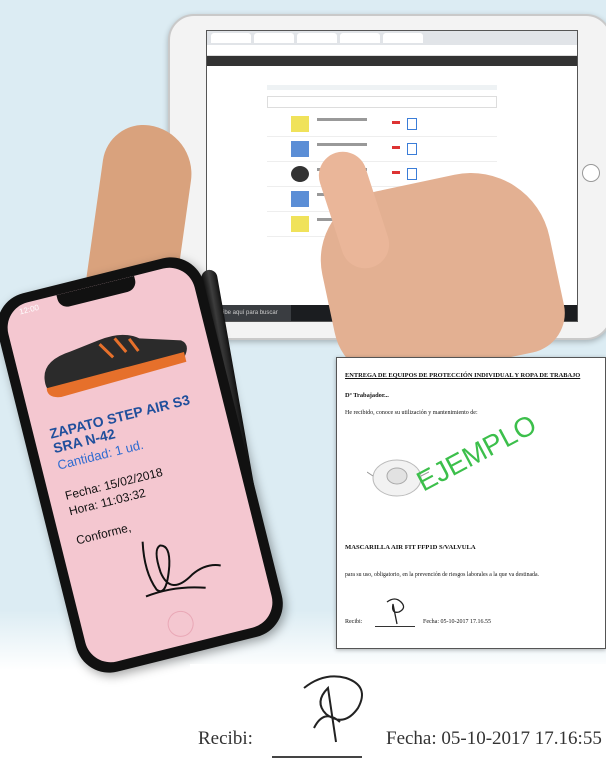 This screenshot has width=606, height=784. What do you see at coordinates (398, 724) in the screenshot?
I see `zoomed-signature-strip: Recibi: Fecha: 05-10-2017 17.16:55` at bounding box center [398, 724].